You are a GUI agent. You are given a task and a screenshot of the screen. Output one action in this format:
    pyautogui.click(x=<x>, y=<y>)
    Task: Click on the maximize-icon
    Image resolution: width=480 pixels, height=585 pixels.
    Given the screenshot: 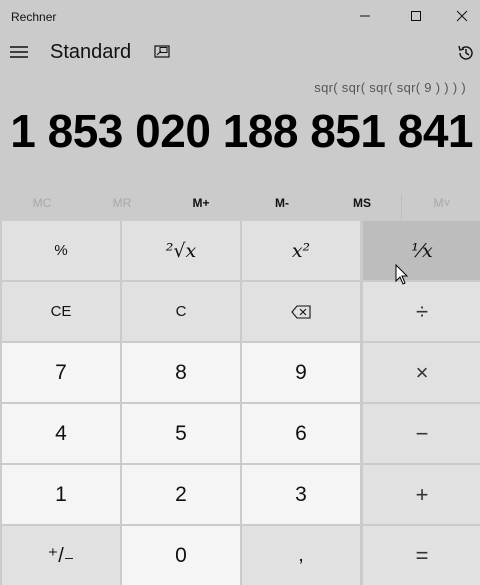 What is the action you would take?
    pyautogui.click(x=416, y=16)
    